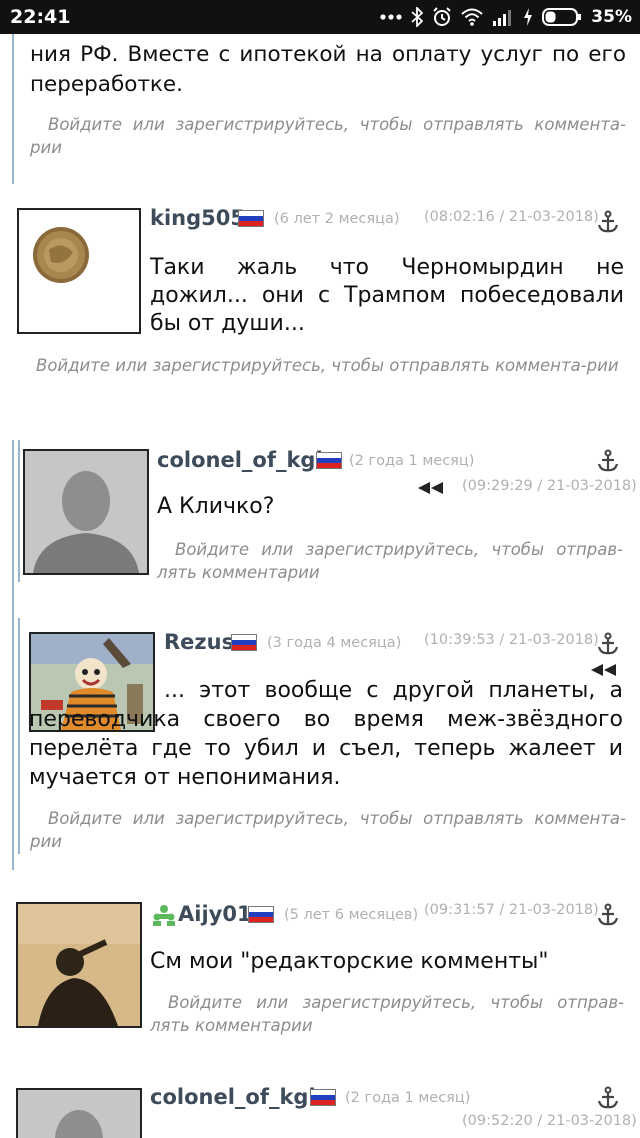 The image size is (640, 1138). What do you see at coordinates (320, 17) in the screenshot?
I see `status-bar: 22:41 35%` at bounding box center [320, 17].